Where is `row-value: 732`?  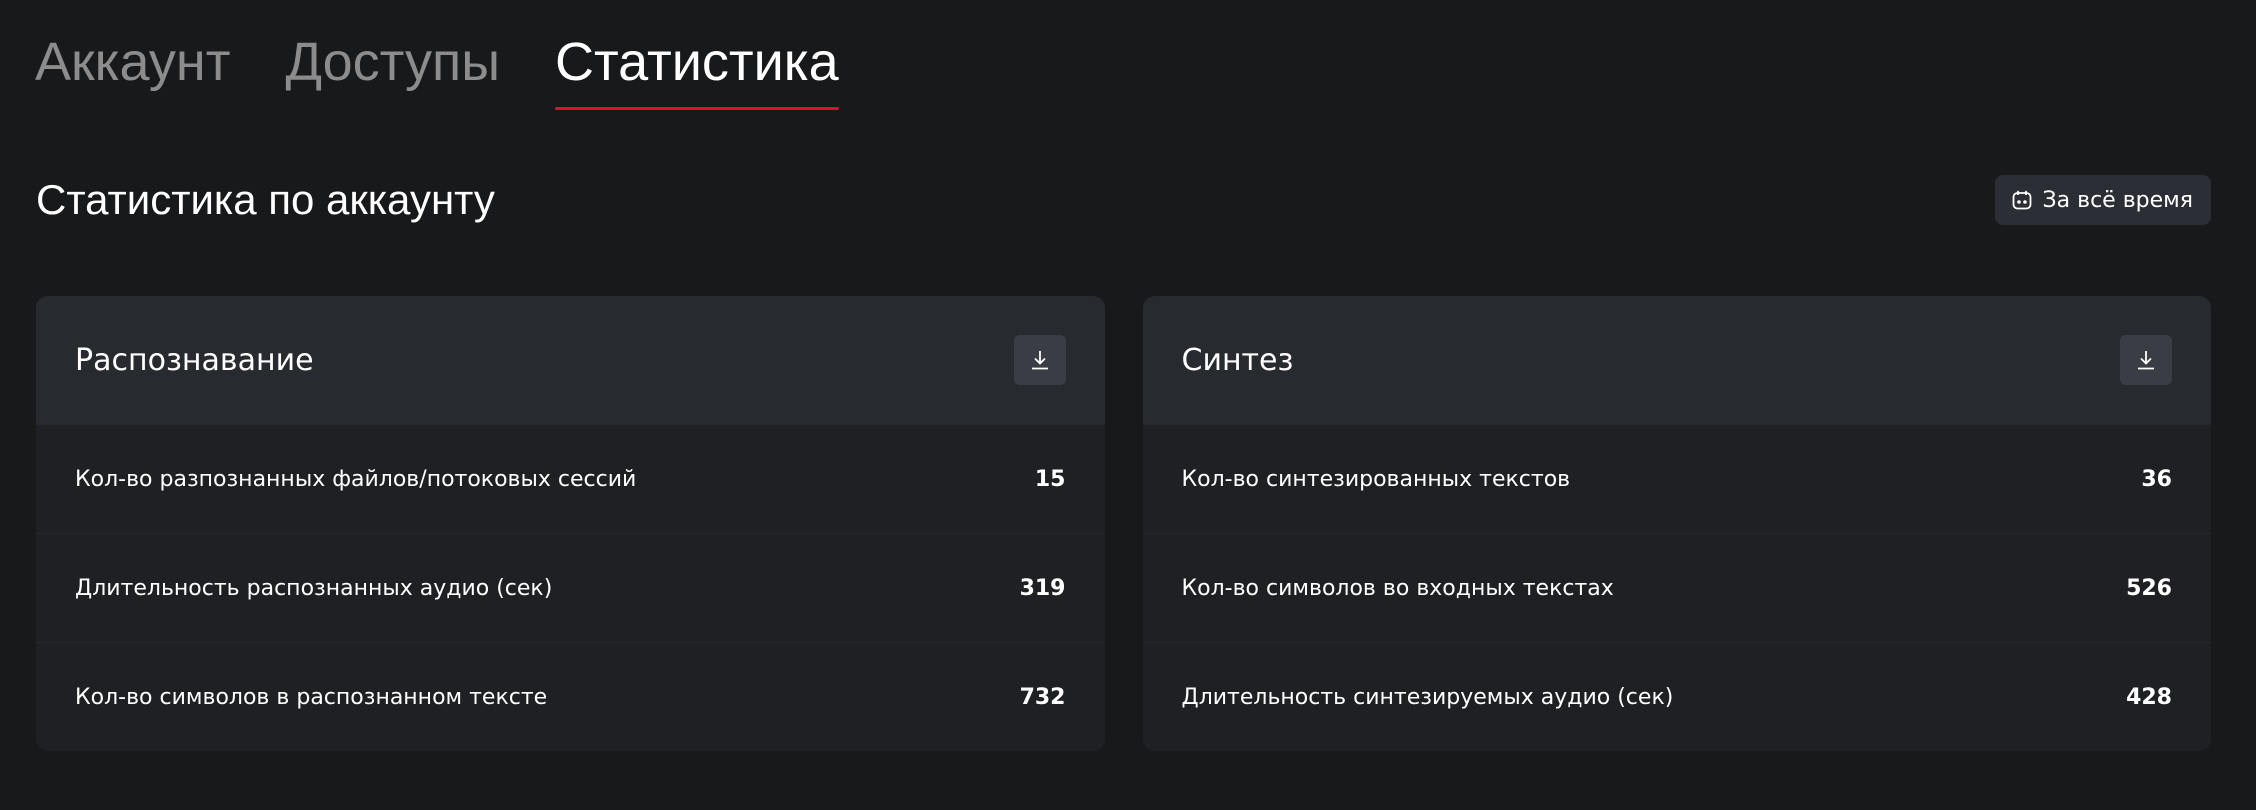
row-value: 732 is located at coordinates (1042, 697).